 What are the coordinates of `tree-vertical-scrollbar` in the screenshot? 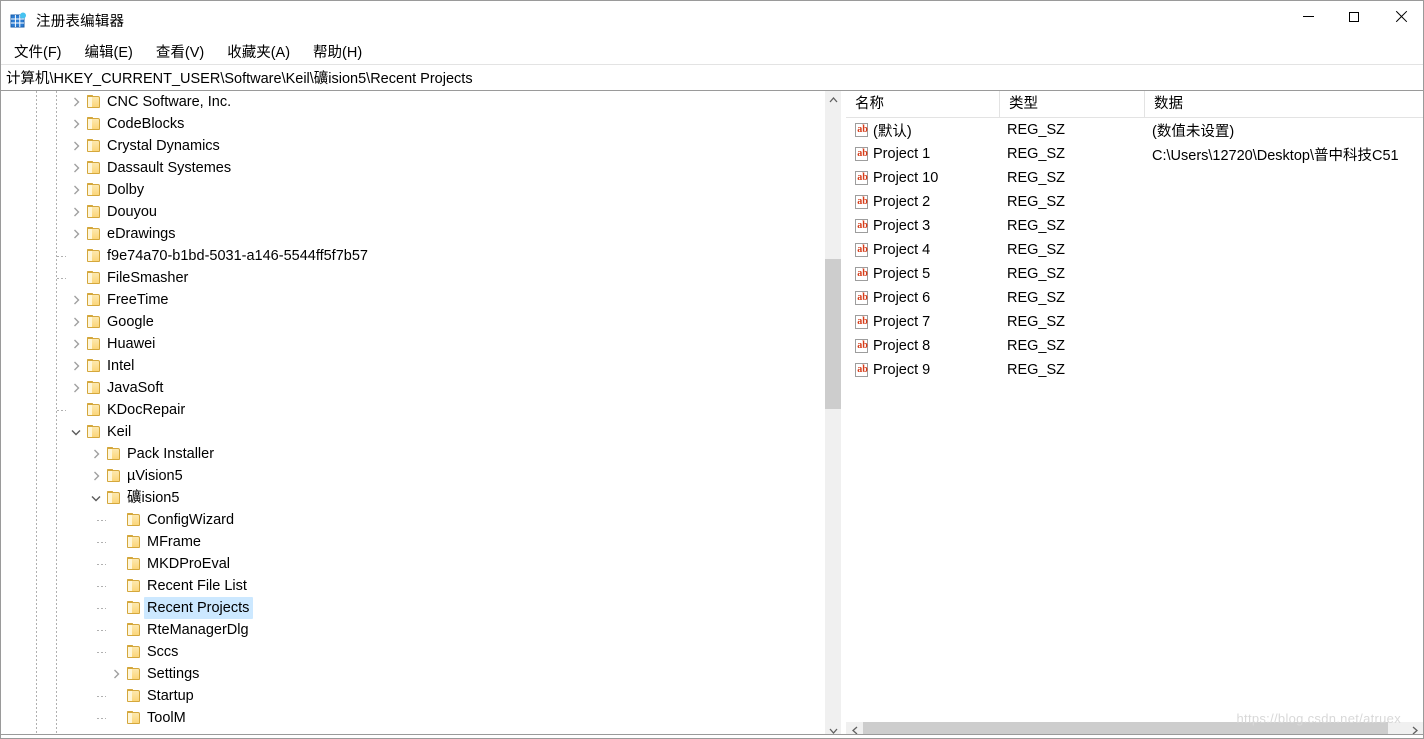 It's located at (832, 414).